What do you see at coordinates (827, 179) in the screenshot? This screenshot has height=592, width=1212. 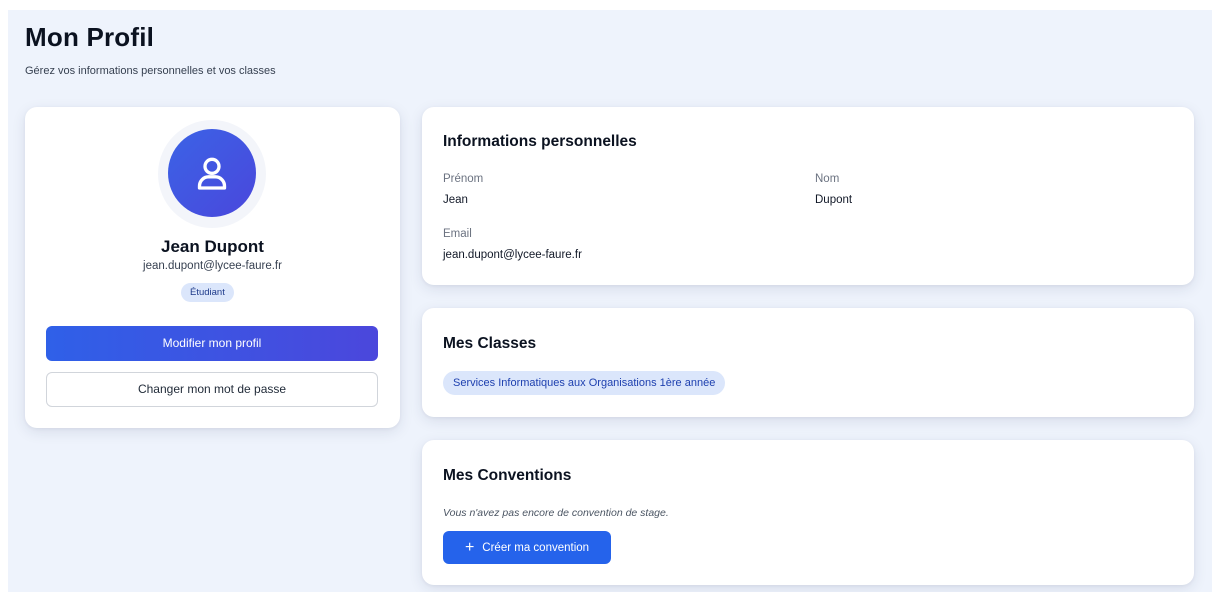 I see `last-name-label: Nom` at bounding box center [827, 179].